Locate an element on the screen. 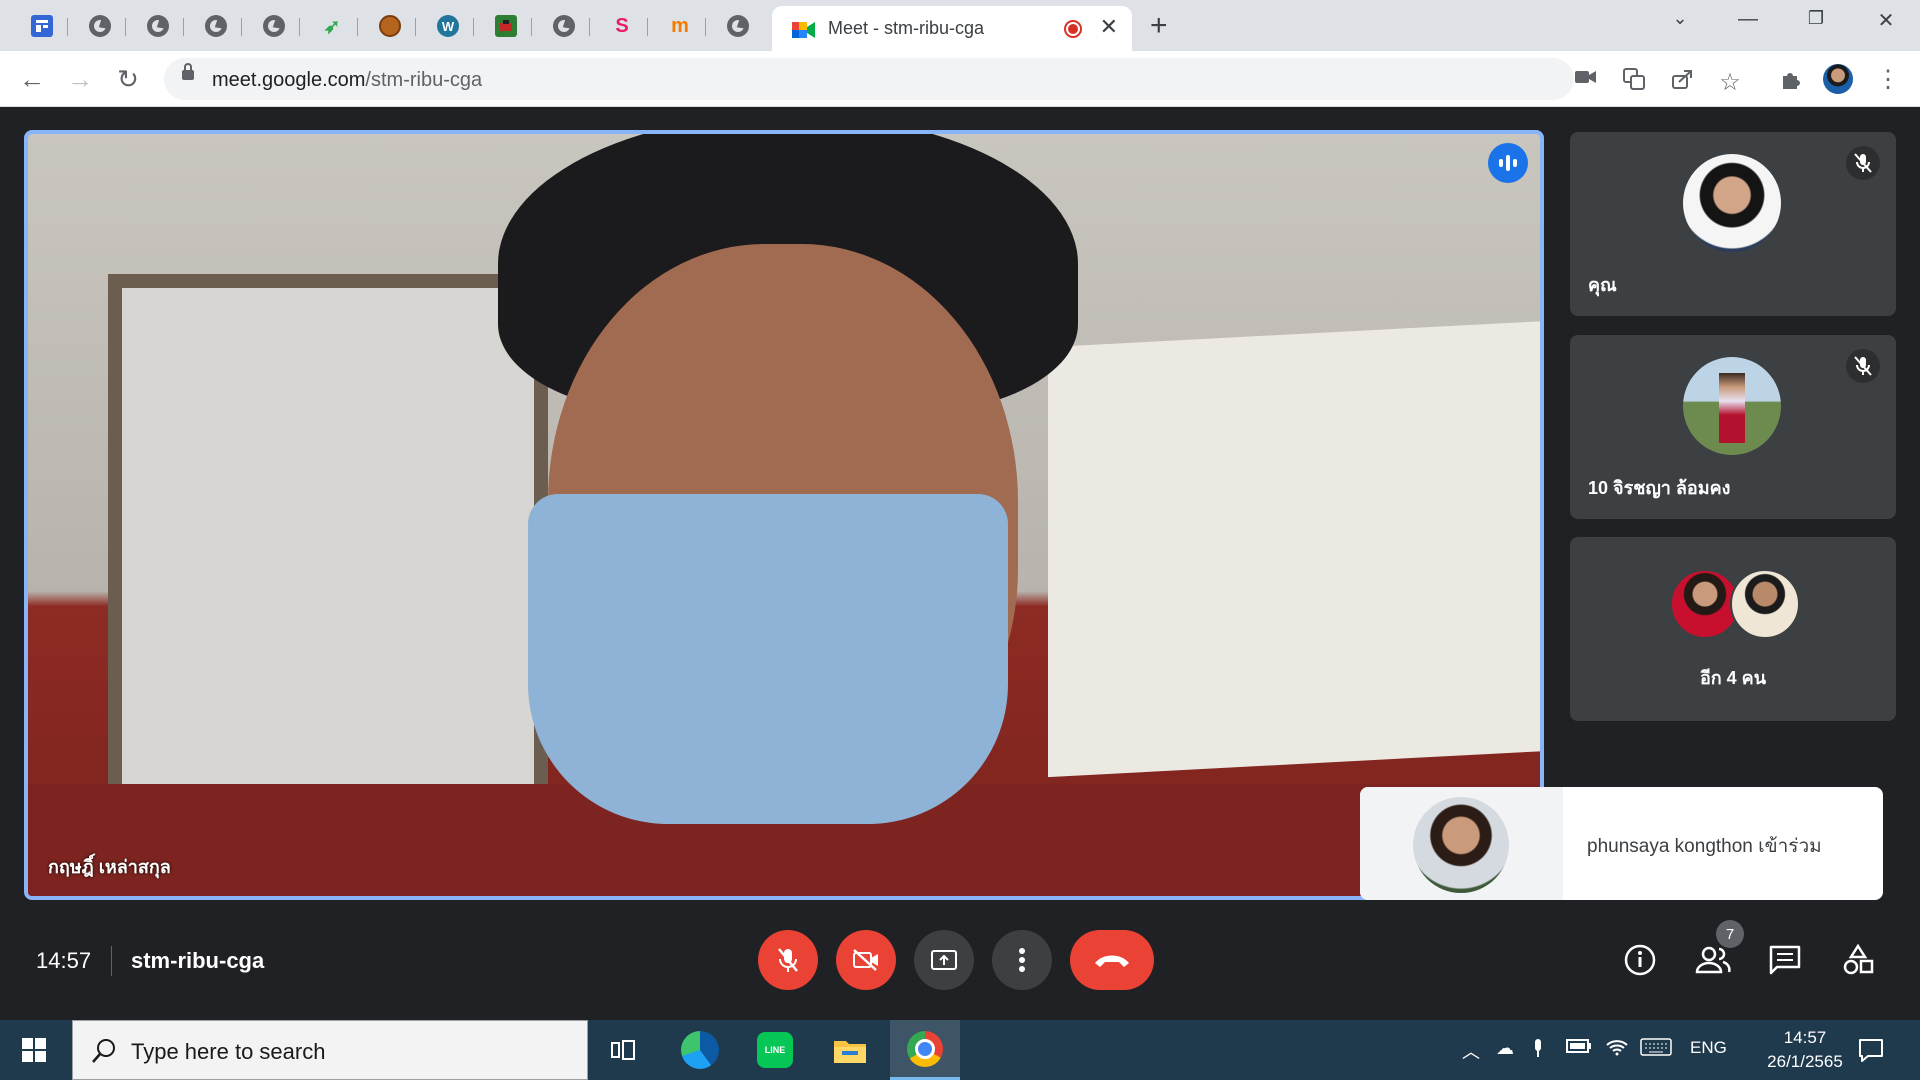 This screenshot has width=1920, height=1080. recording-icon is located at coordinates (1073, 29).